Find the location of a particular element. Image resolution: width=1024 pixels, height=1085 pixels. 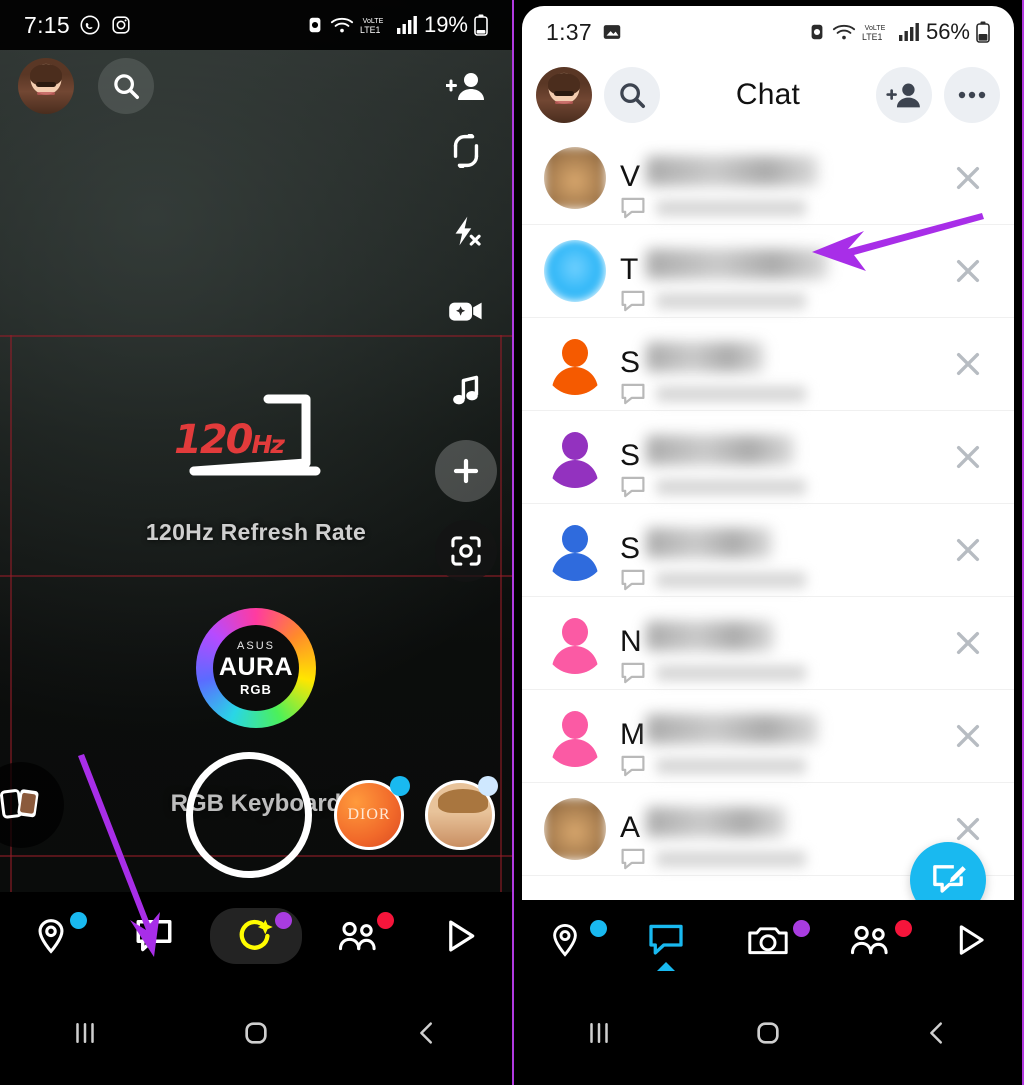

row-name-initial: S is located at coordinates (630, 455).